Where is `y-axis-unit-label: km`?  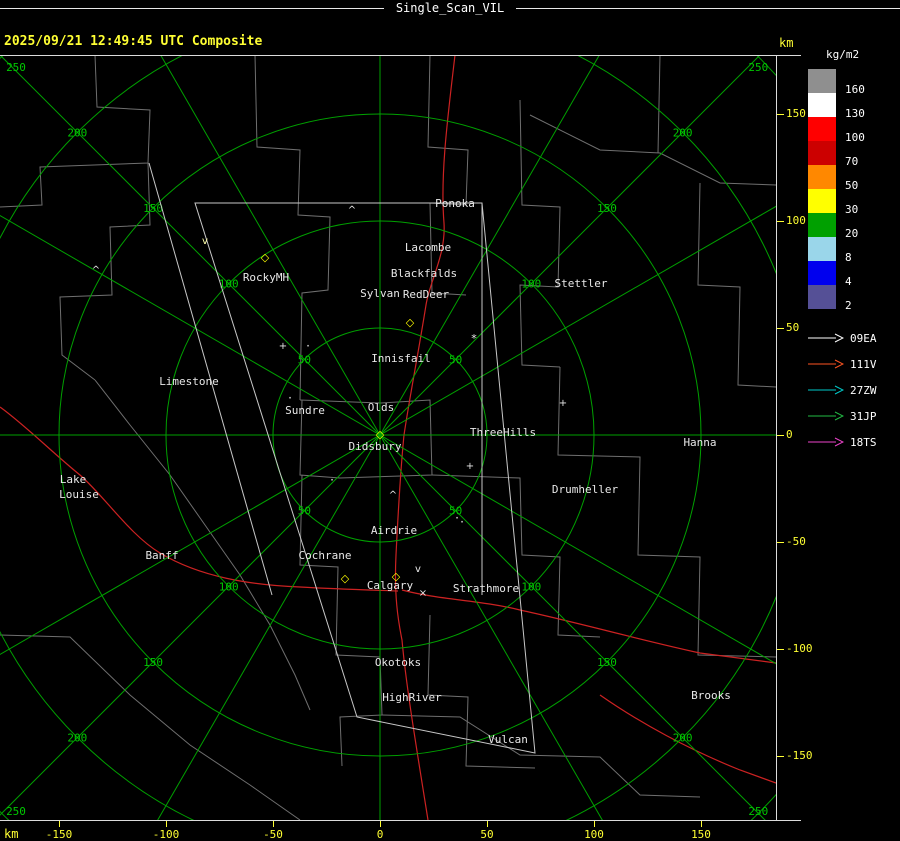 y-axis-unit-label: km is located at coordinates (786, 43).